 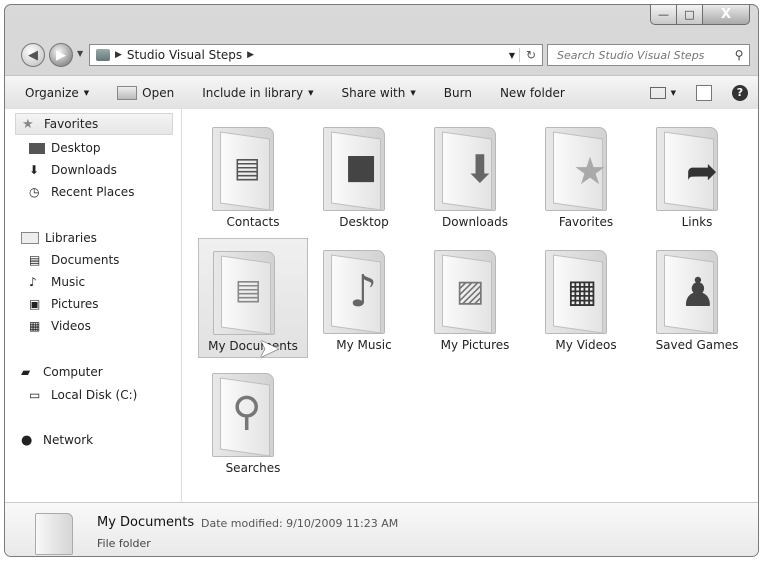 What do you see at coordinates (73, 170) in the screenshot?
I see `nav-item-downloads: ⬇ Downloads` at bounding box center [73, 170].